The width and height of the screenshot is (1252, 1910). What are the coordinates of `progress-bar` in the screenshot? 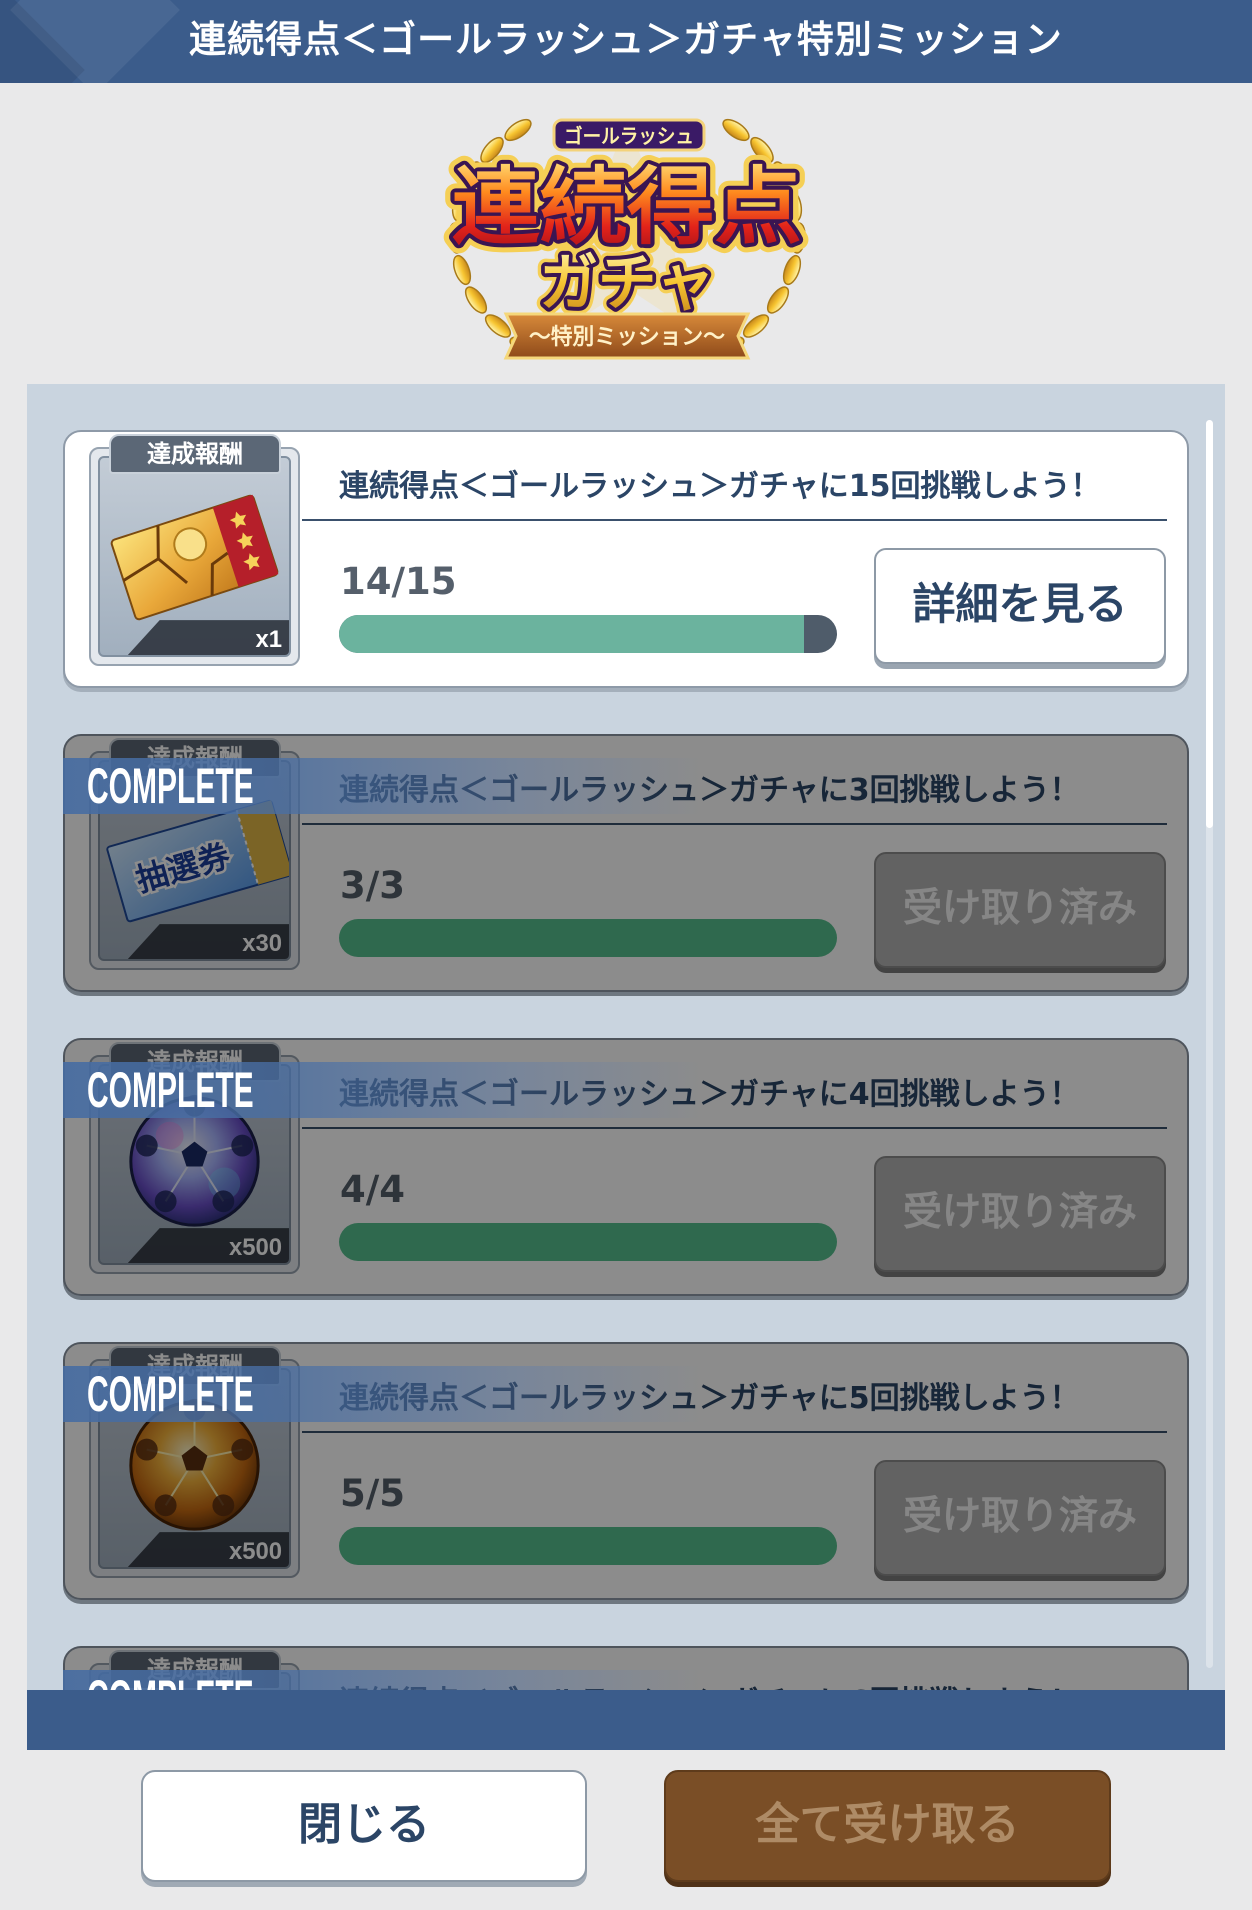 It's located at (588, 634).